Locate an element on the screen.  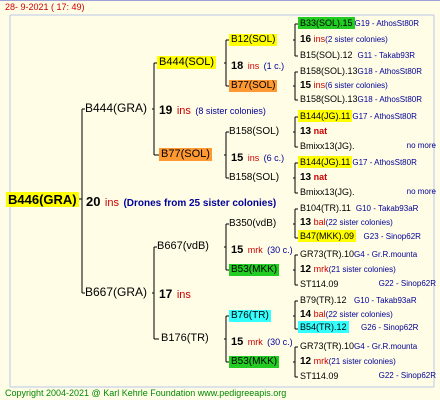
gen1-drone-info-1: 19 ins (8 sister colonies) is located at coordinates (212, 110).